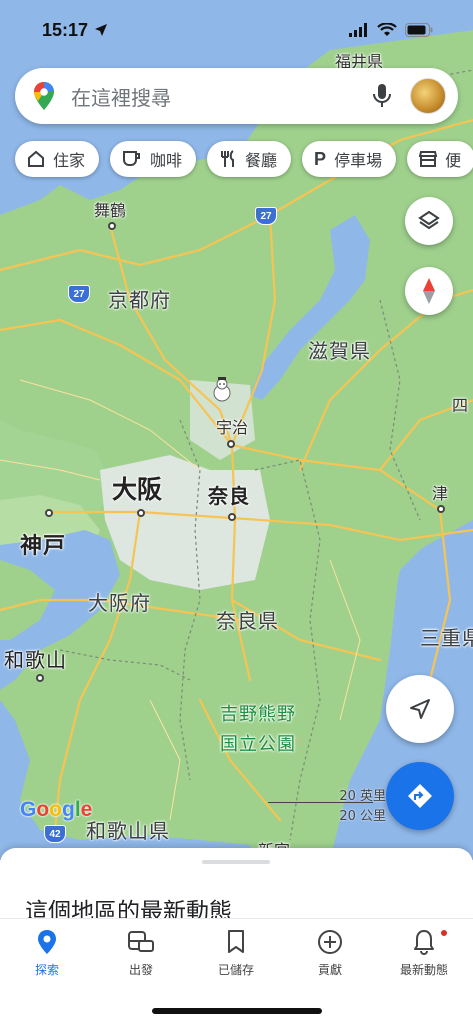 The image size is (473, 1024). Describe the element at coordinates (221, 96) in the screenshot. I see `search-input: 在這裡搜尋` at that location.